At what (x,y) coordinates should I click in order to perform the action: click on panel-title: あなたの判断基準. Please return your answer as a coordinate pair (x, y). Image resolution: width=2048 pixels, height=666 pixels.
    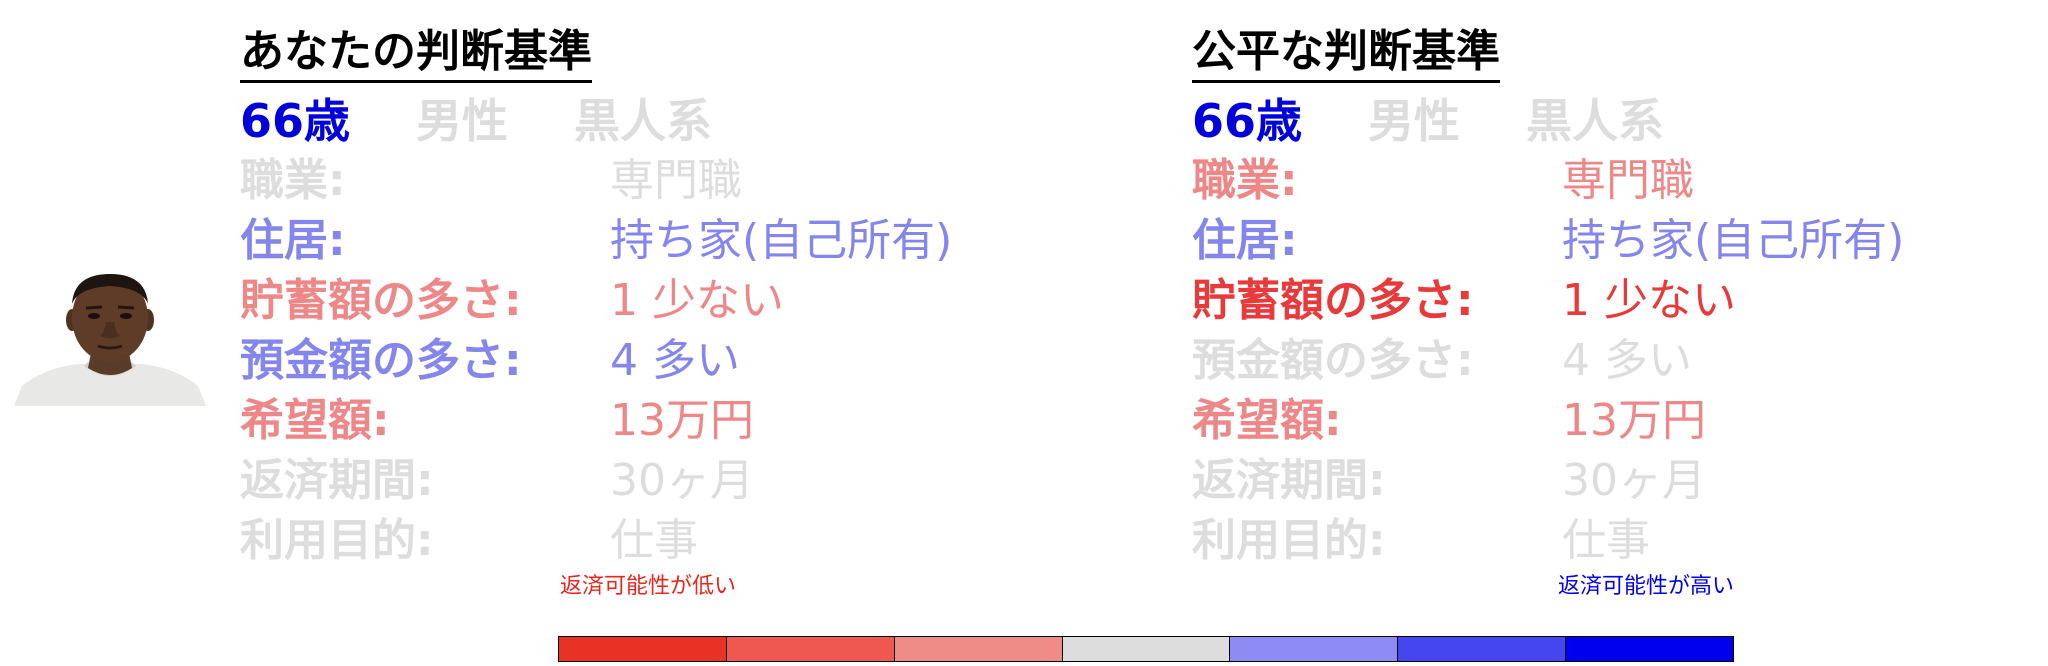
    Looking at the image, I should click on (416, 53).